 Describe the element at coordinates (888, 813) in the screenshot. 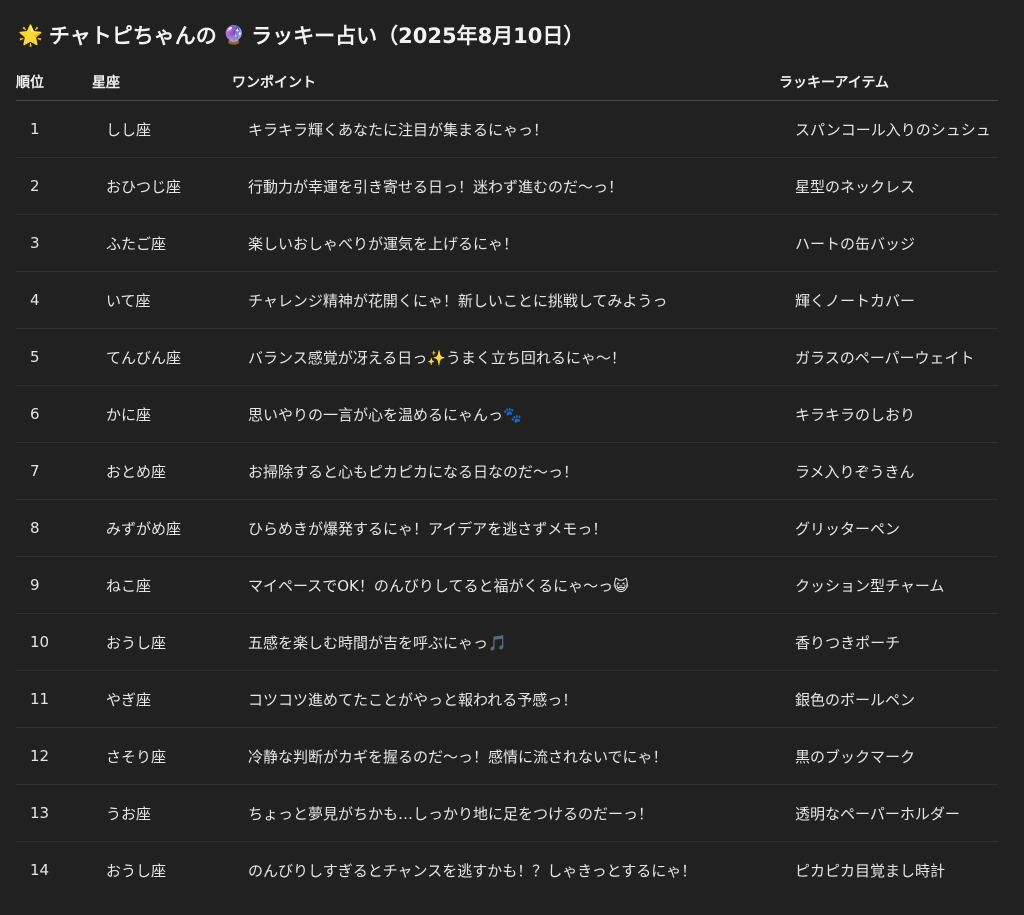

I see `lucky-item-cell: 透明なペーパーホルダー` at that location.